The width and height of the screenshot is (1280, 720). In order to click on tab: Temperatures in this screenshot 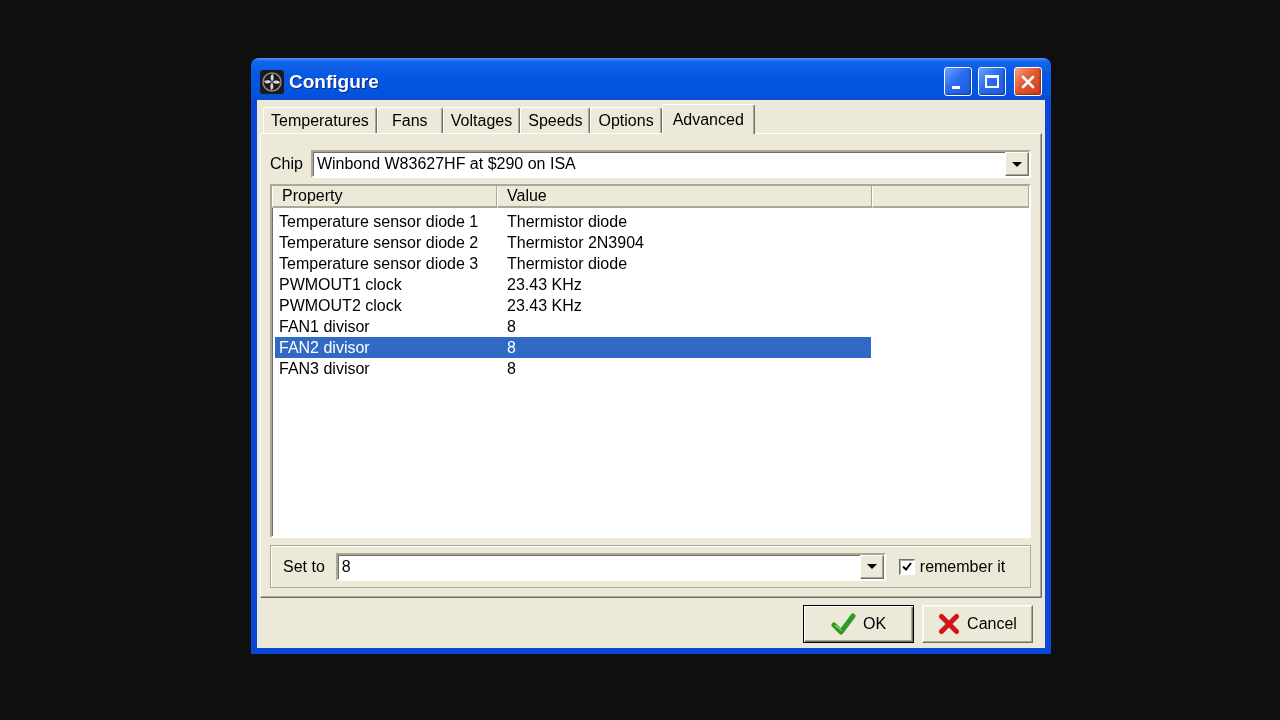, I will do `click(320, 120)`.